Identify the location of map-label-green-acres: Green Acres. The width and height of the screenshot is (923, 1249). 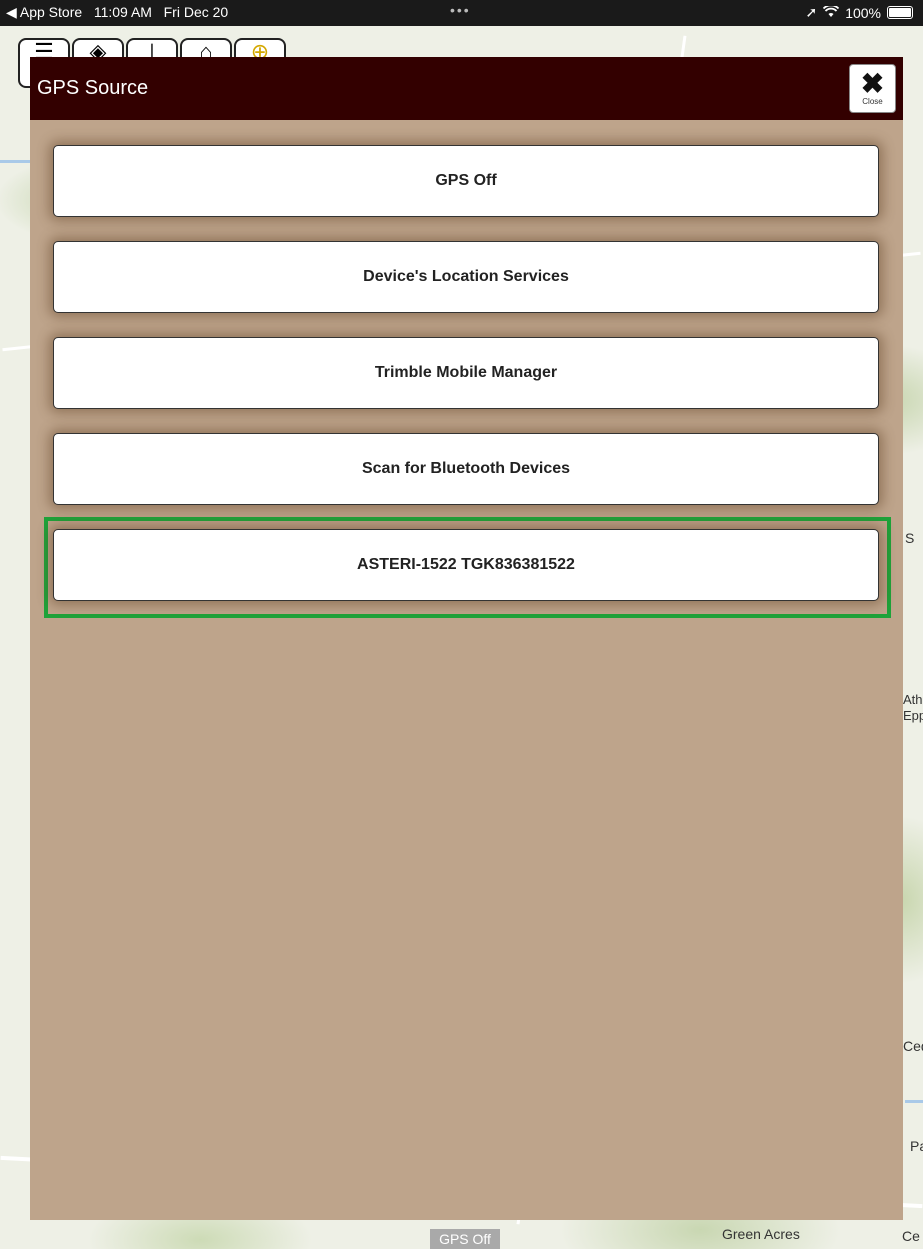
(761, 1234).